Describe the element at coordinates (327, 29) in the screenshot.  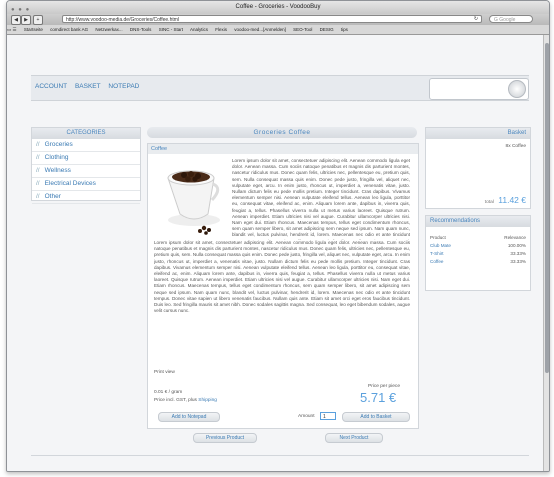
I see `bookmark-item: DESIG` at that location.